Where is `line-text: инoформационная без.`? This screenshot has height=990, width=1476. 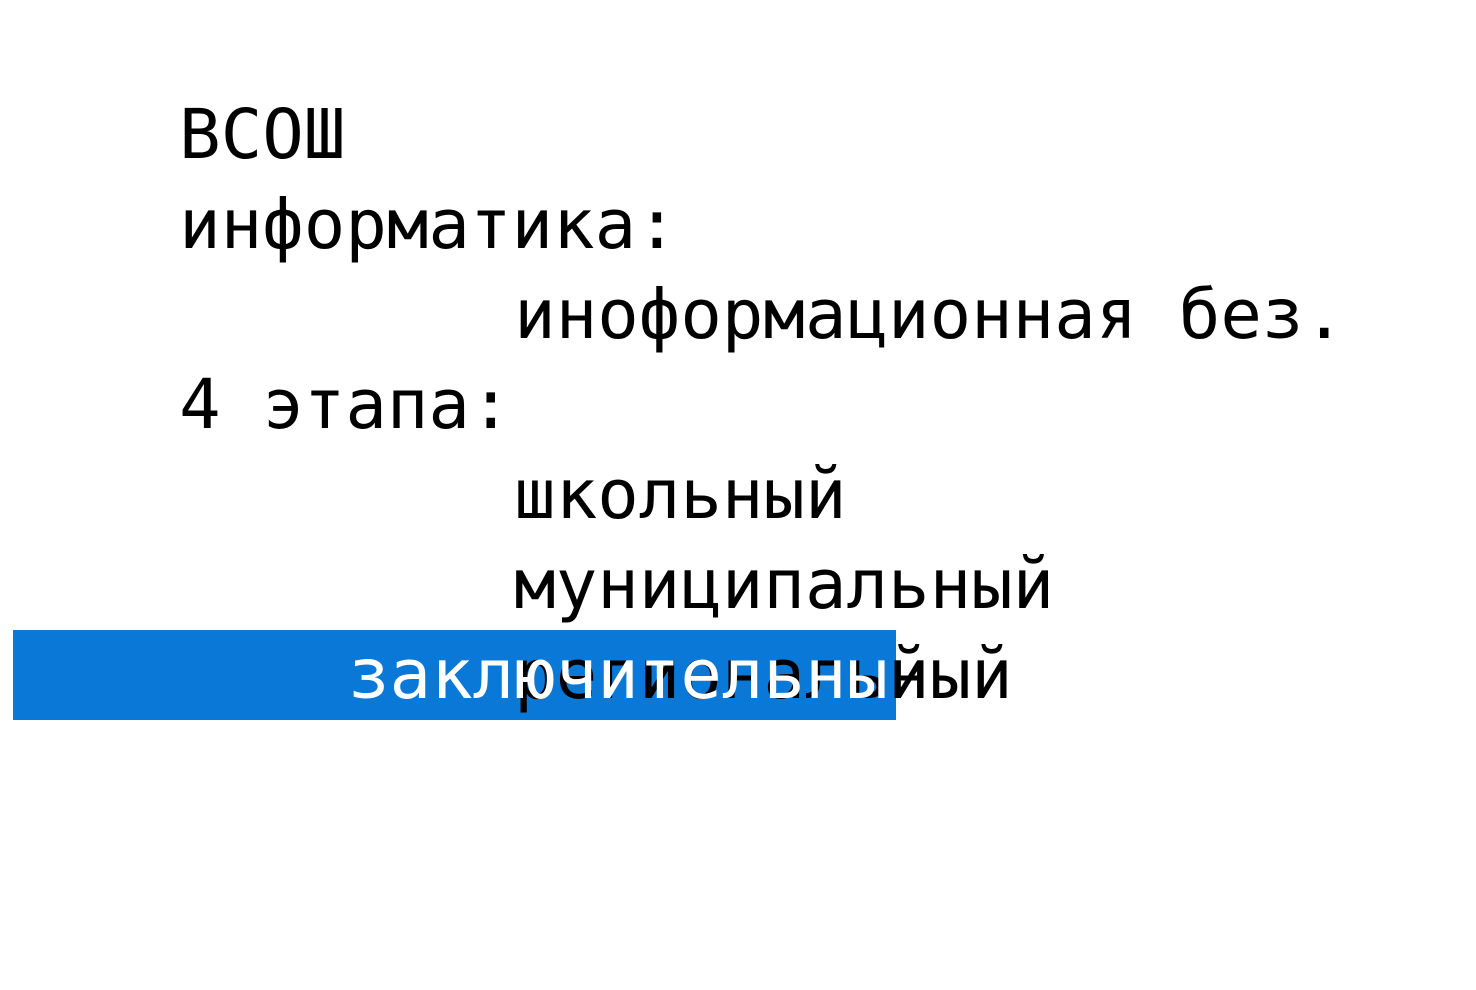
line-text: инoформационная без. is located at coordinates (930, 315).